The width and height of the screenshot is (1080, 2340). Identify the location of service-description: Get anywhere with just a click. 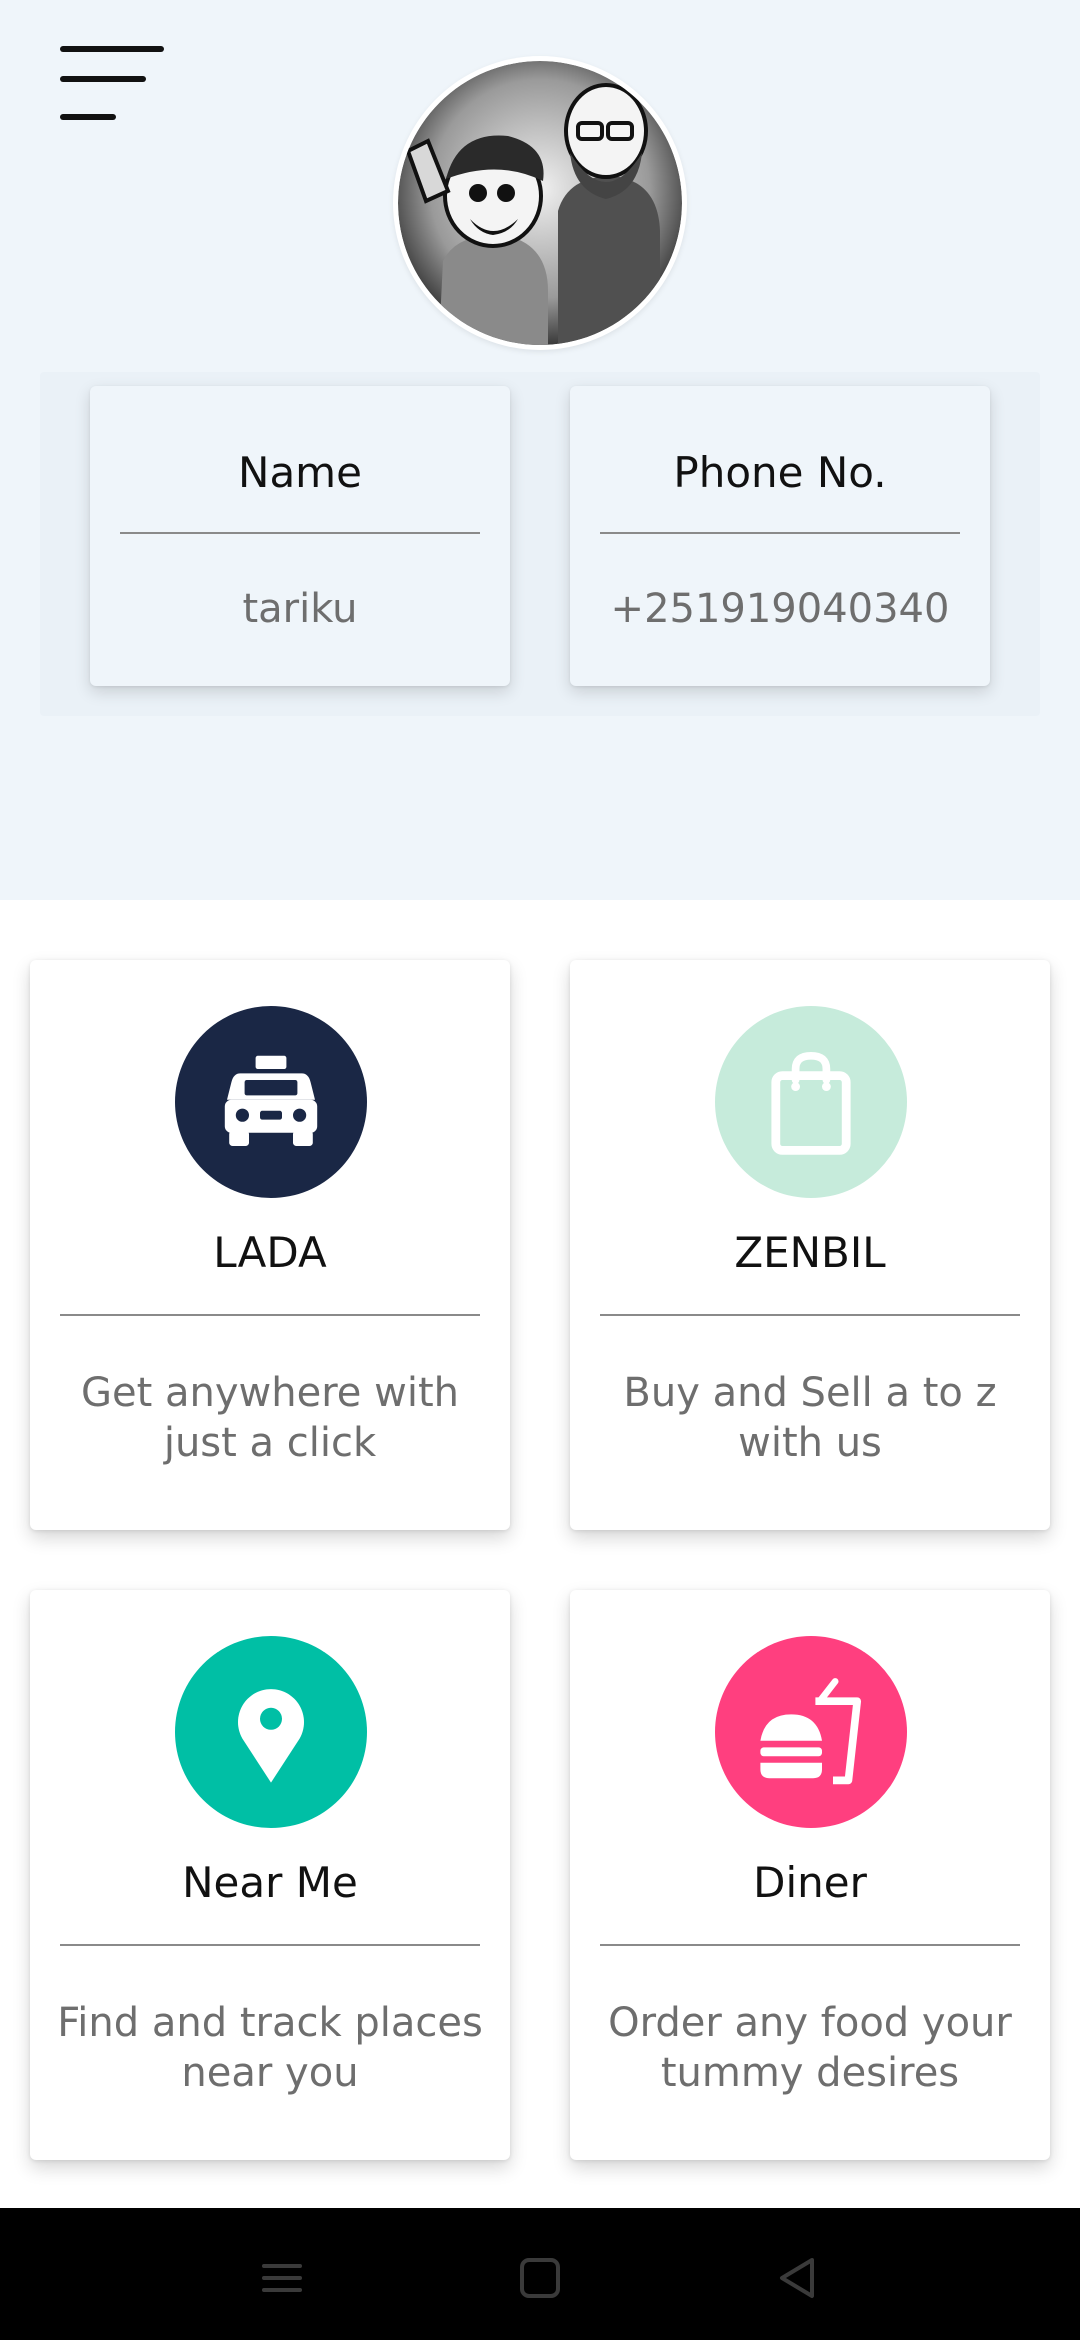
(270, 1418).